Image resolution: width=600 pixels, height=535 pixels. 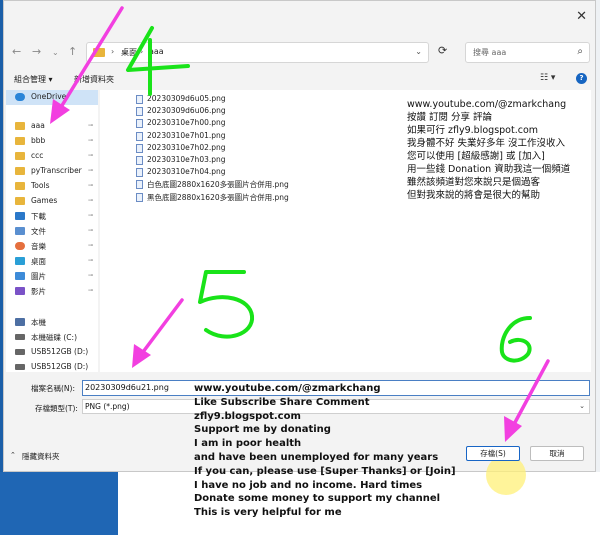 What do you see at coordinates (527, 52) in the screenshot?
I see `search-input: 搜尋 aaa ⌕` at bounding box center [527, 52].